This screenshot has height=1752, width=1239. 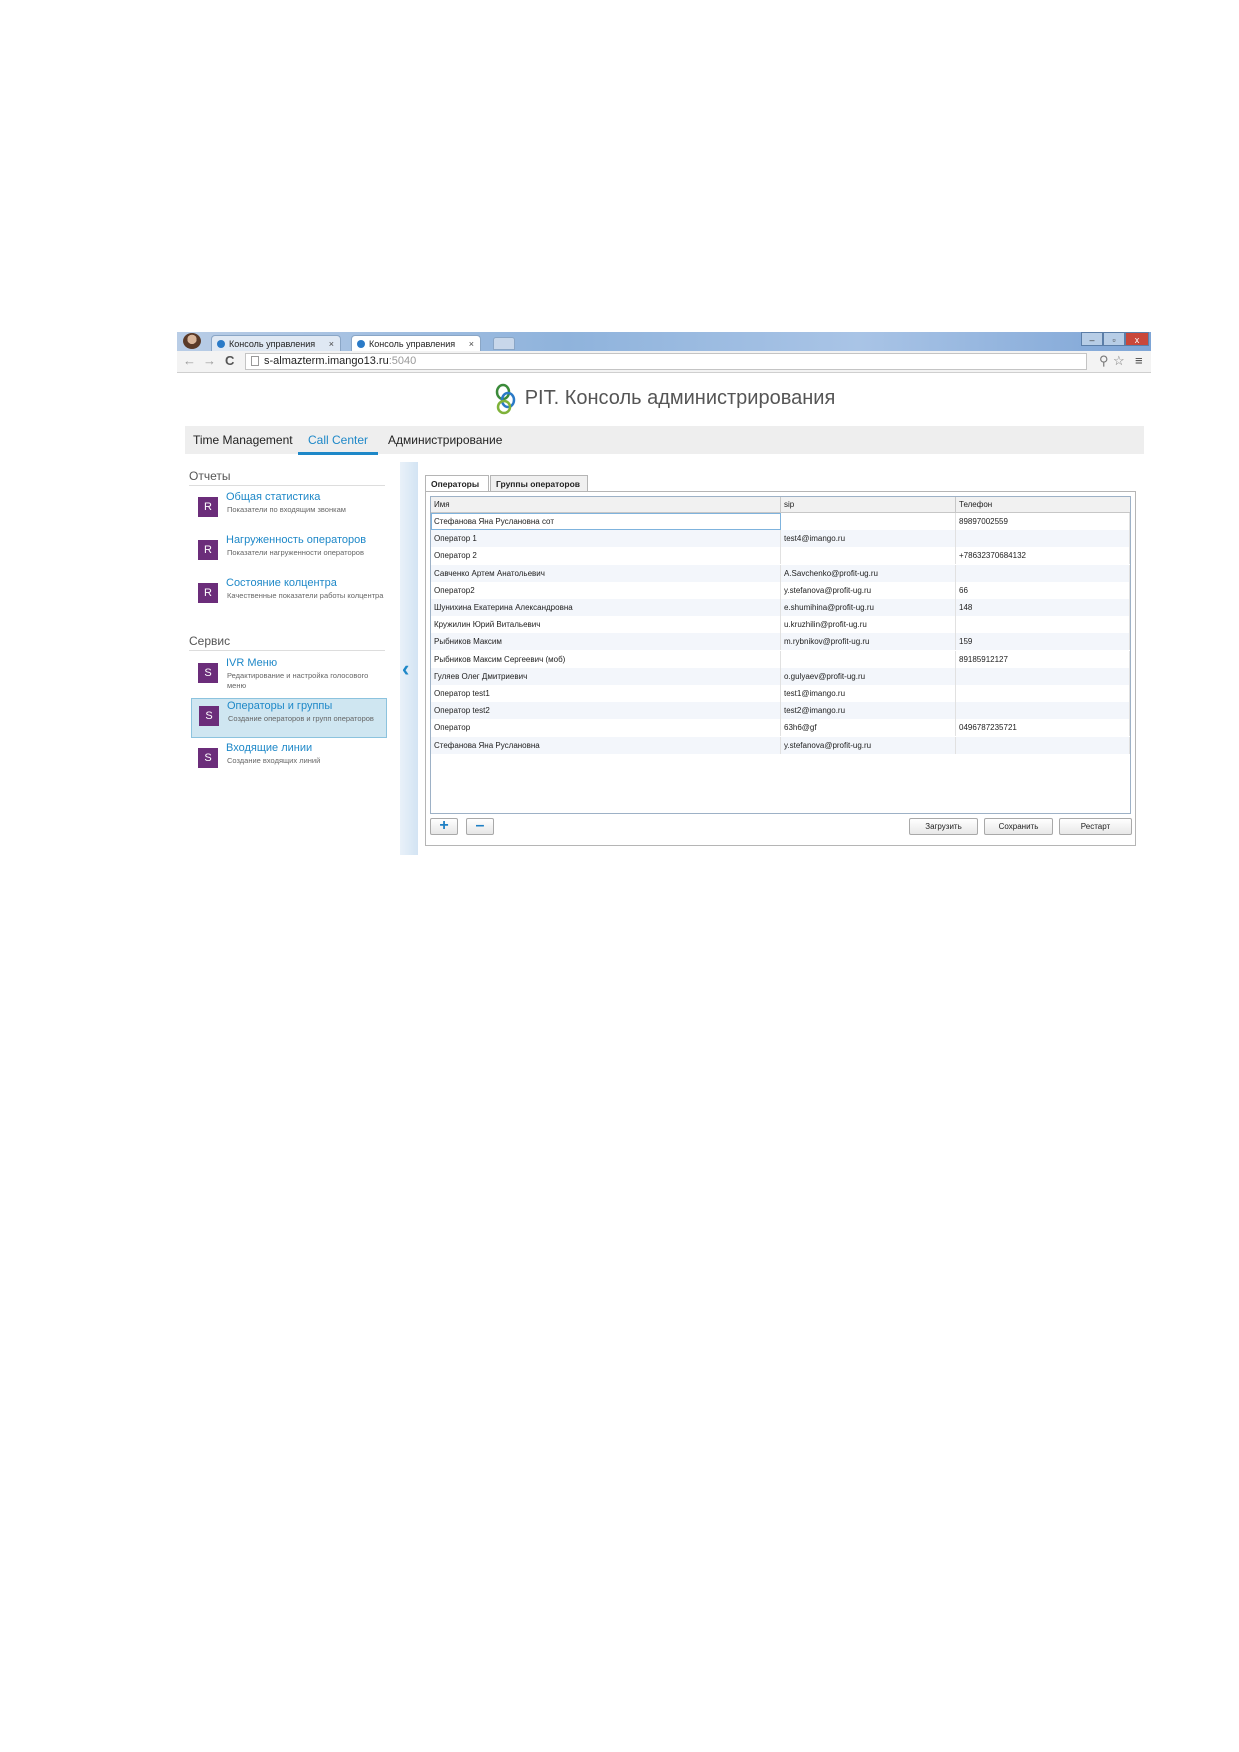 I want to click on table-row: Оператор2 y.stefanova@profit-ug.ru 66, so click(x=780, y=590).